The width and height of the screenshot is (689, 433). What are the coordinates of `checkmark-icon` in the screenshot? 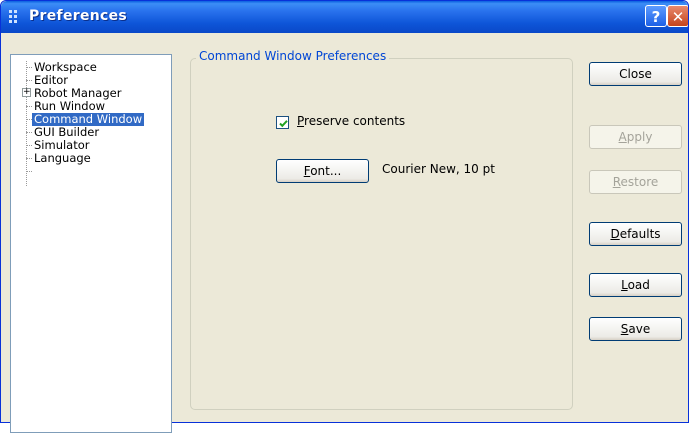 It's located at (283, 124).